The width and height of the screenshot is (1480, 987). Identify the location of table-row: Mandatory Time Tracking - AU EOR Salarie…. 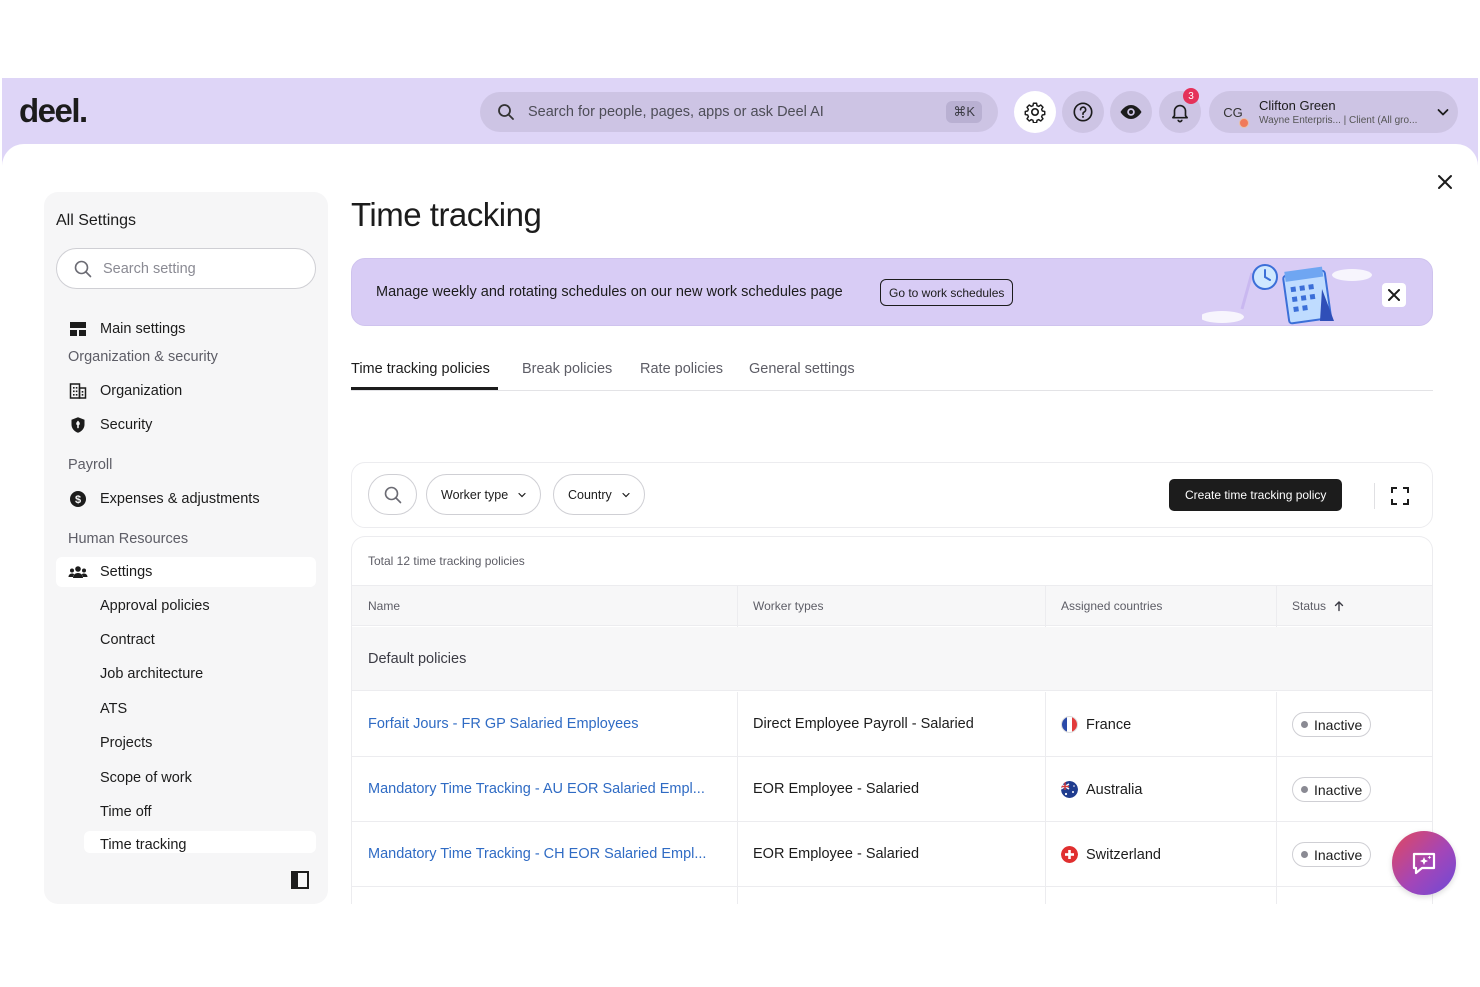
(892, 789).